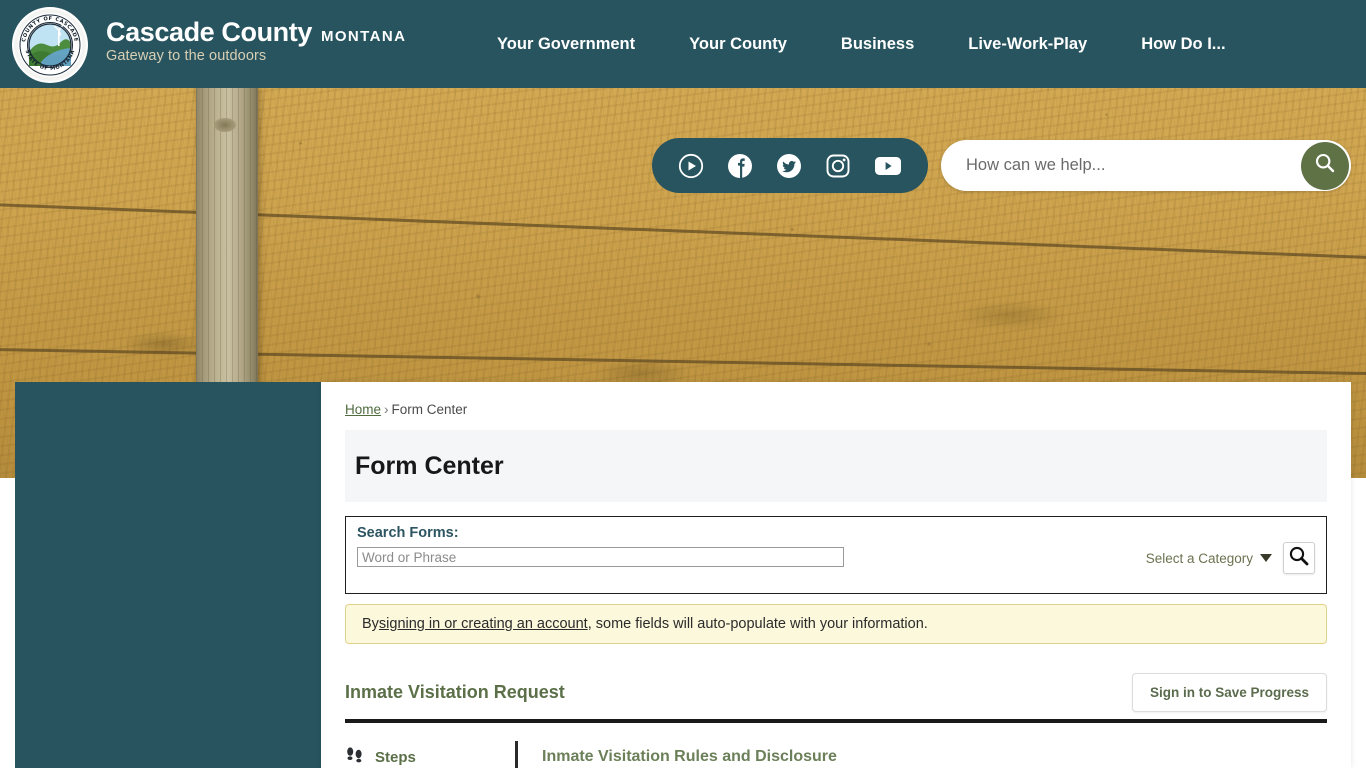  What do you see at coordinates (738, 44) in the screenshot?
I see `nav-item-your-county: Your County` at bounding box center [738, 44].